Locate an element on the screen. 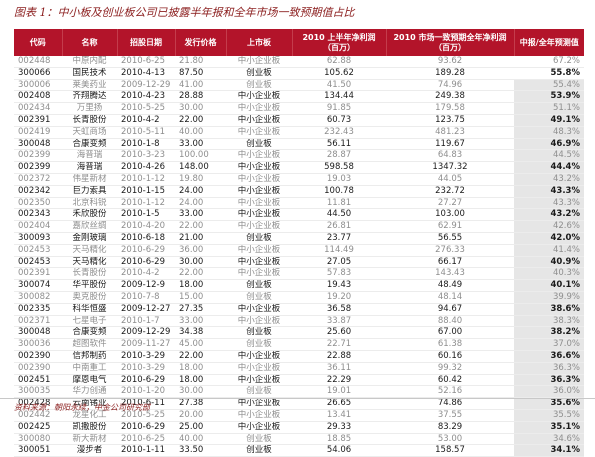  cell-ratio: 38.6% is located at coordinates (549, 309).